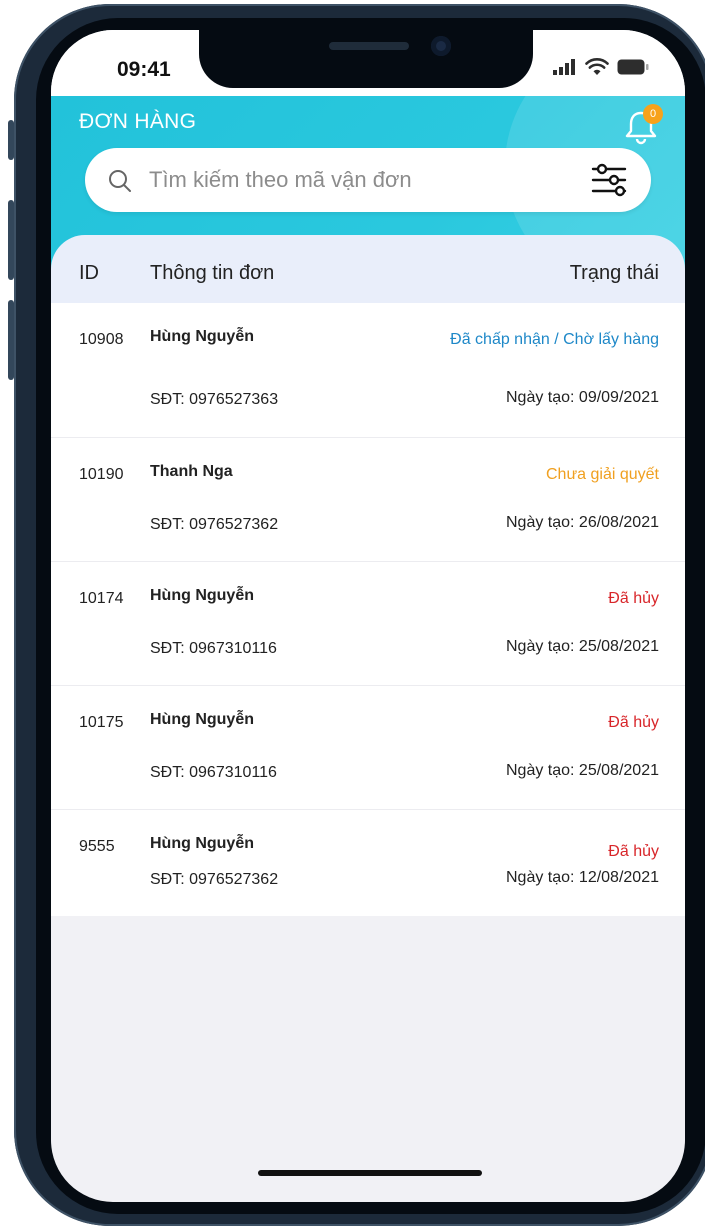 The height and width of the screenshot is (1230, 705). I want to click on notification-button: 0, so click(642, 125).